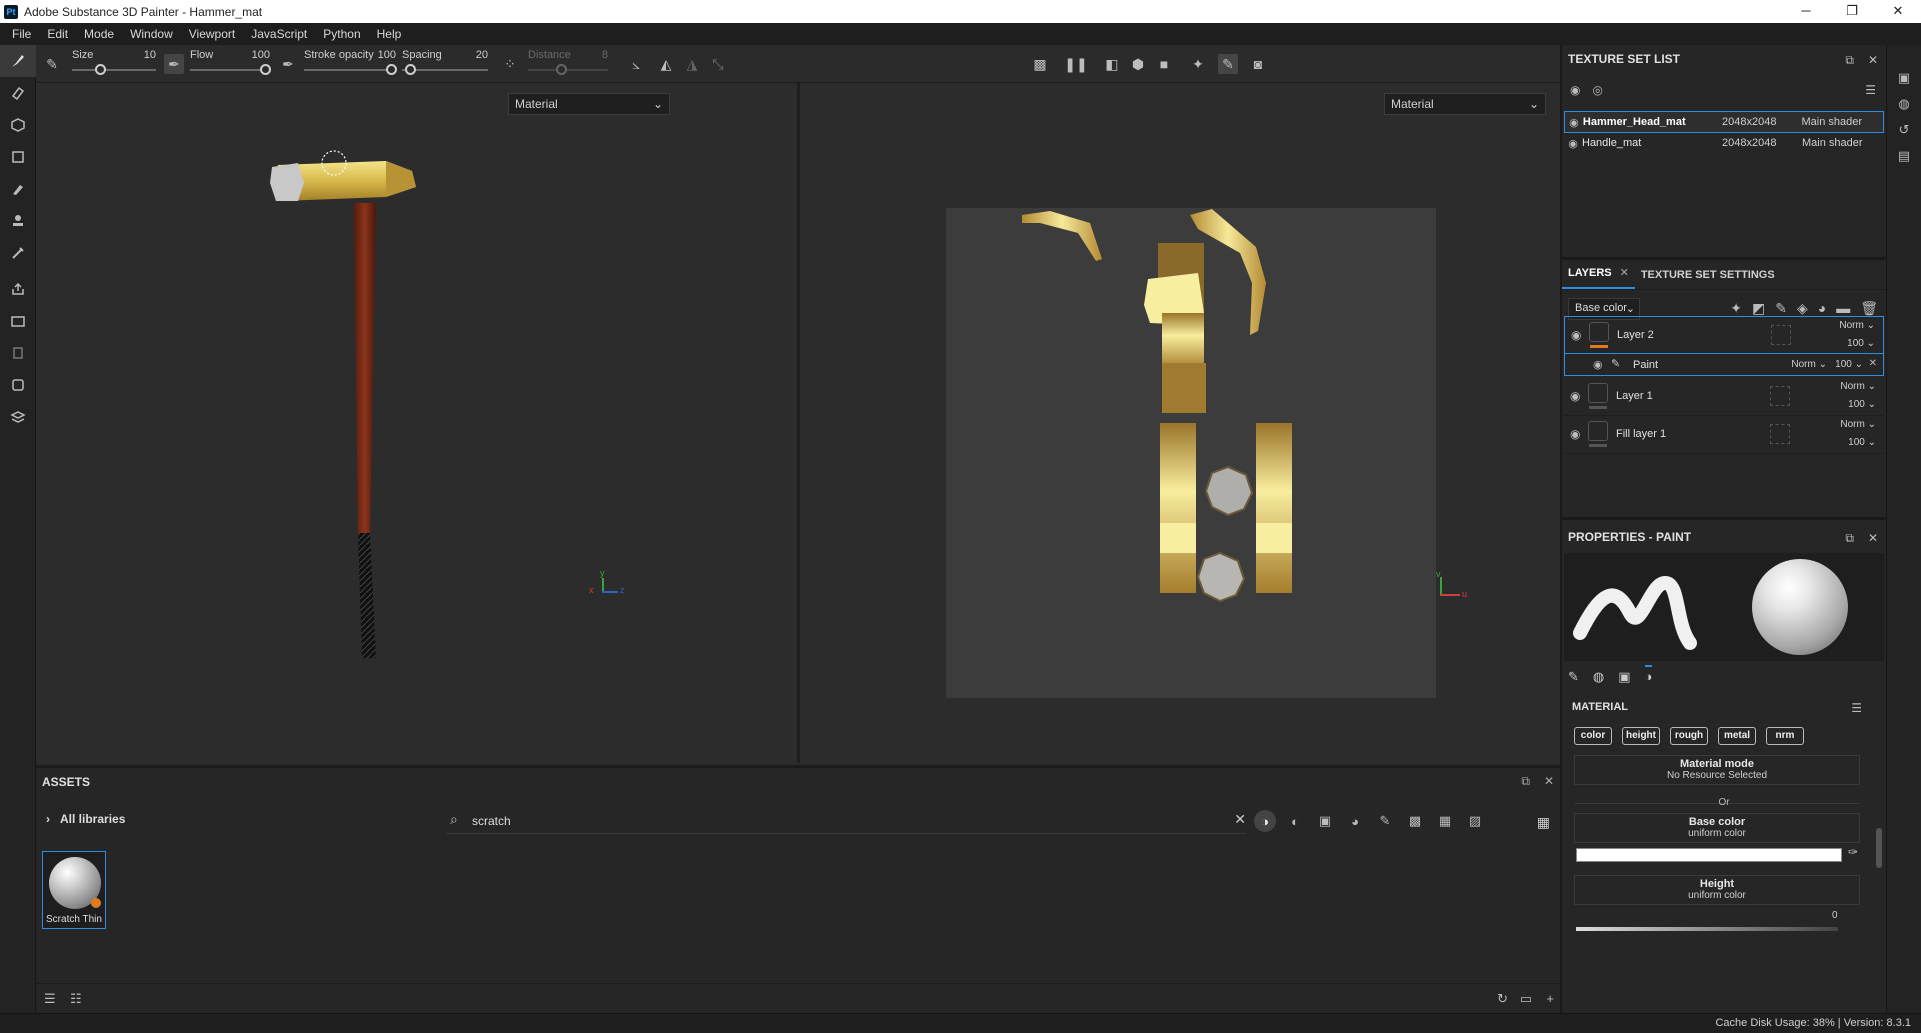 This screenshot has width=1921, height=1033. What do you see at coordinates (1806, 11) in the screenshot?
I see `minimize-icon: ─` at bounding box center [1806, 11].